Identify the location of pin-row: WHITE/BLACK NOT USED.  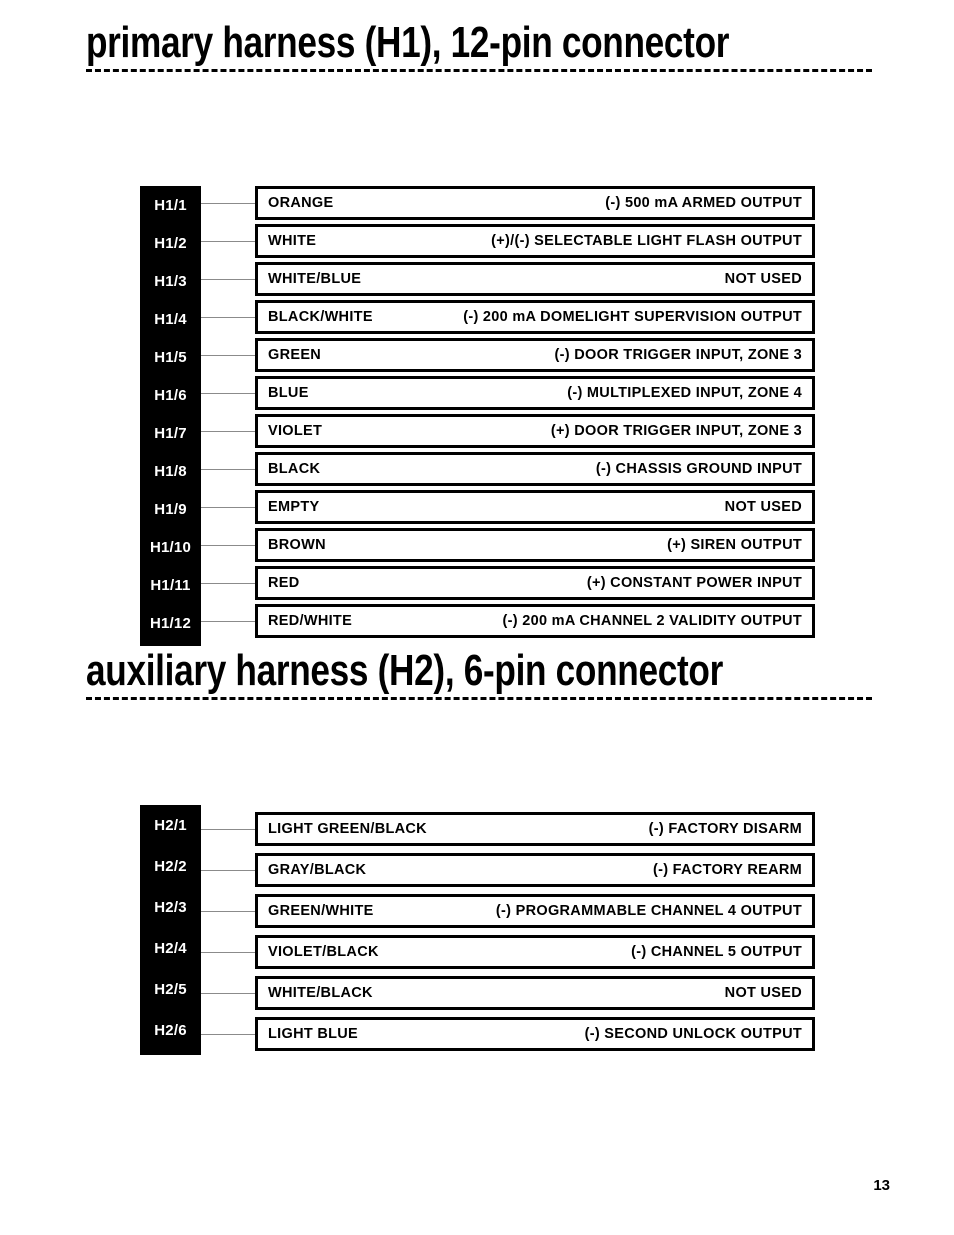
(508, 993).